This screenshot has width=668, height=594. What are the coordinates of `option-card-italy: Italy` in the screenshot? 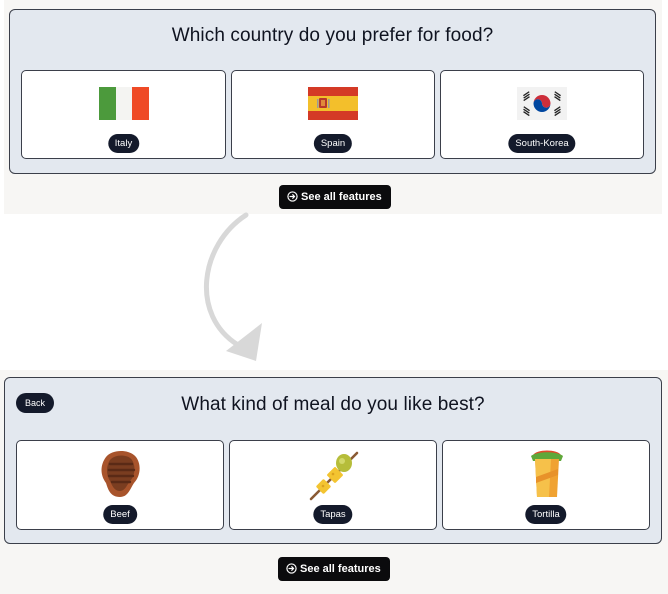 It's located at (123, 114).